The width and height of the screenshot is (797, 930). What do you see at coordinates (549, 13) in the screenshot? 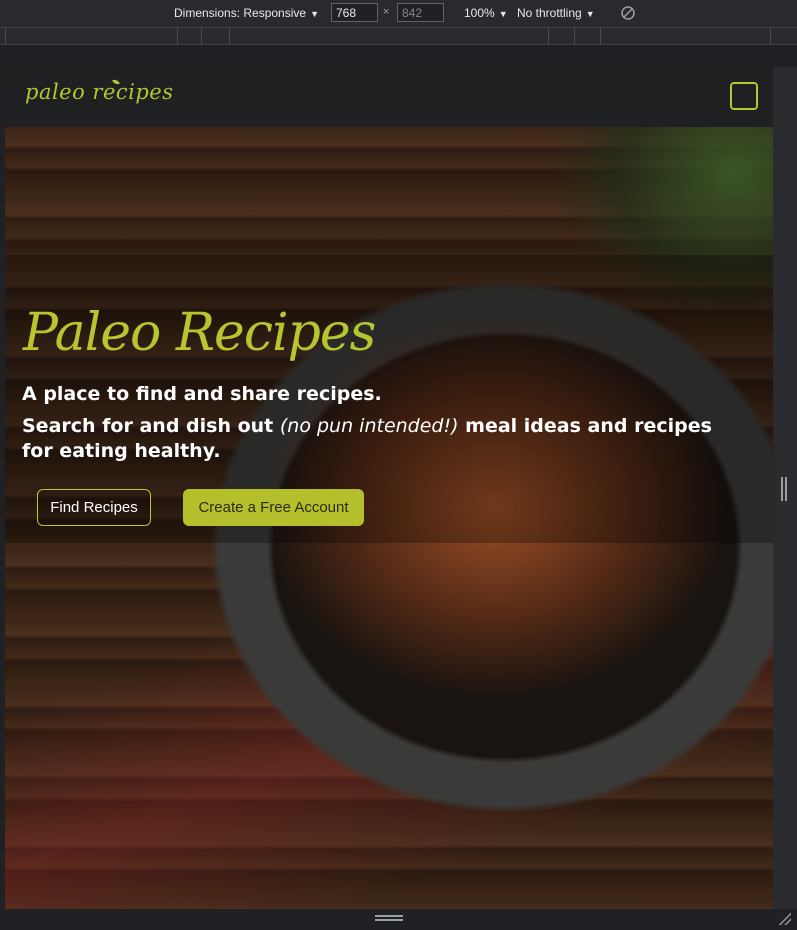
I see `throttling-label: No throttling` at bounding box center [549, 13].